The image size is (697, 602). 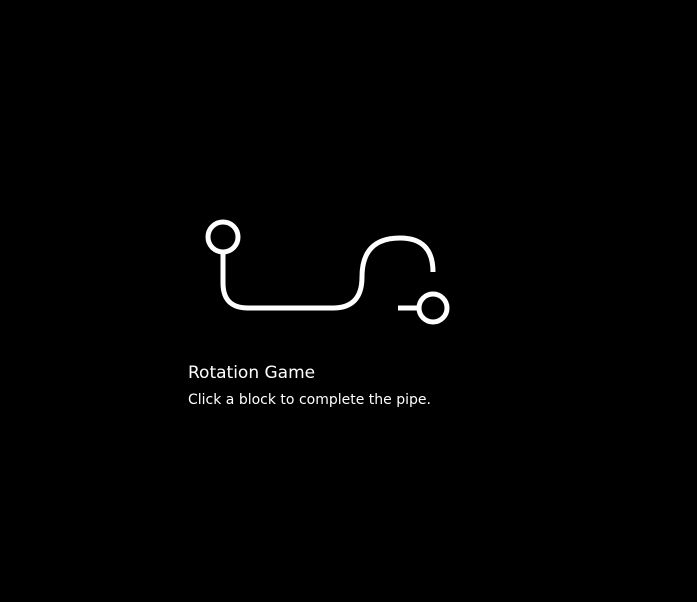 I want to click on start-endpoint-icon, so click(x=223, y=237).